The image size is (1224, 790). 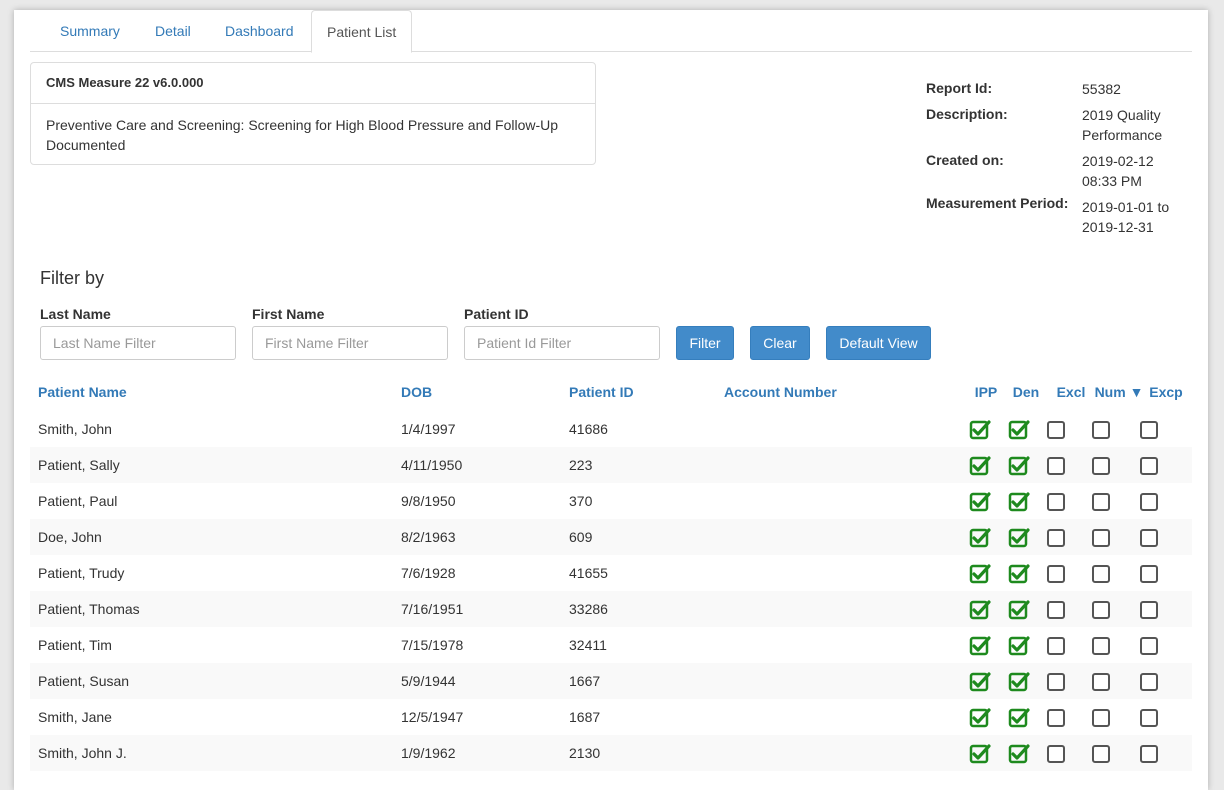 What do you see at coordinates (585, 717) in the screenshot?
I see `patient-id-cell: 1687` at bounding box center [585, 717].